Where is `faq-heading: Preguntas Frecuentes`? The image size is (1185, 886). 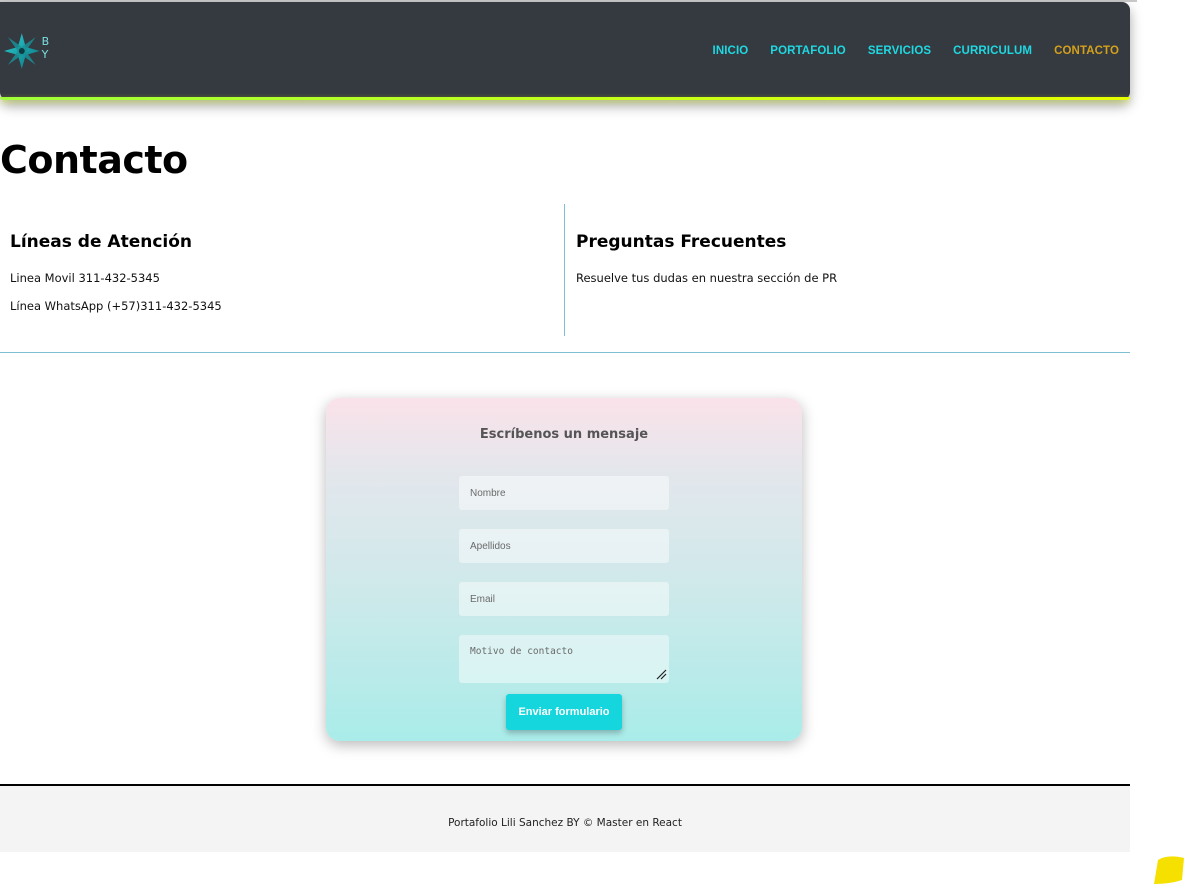
faq-heading: Preguntas Frecuentes is located at coordinates (681, 242).